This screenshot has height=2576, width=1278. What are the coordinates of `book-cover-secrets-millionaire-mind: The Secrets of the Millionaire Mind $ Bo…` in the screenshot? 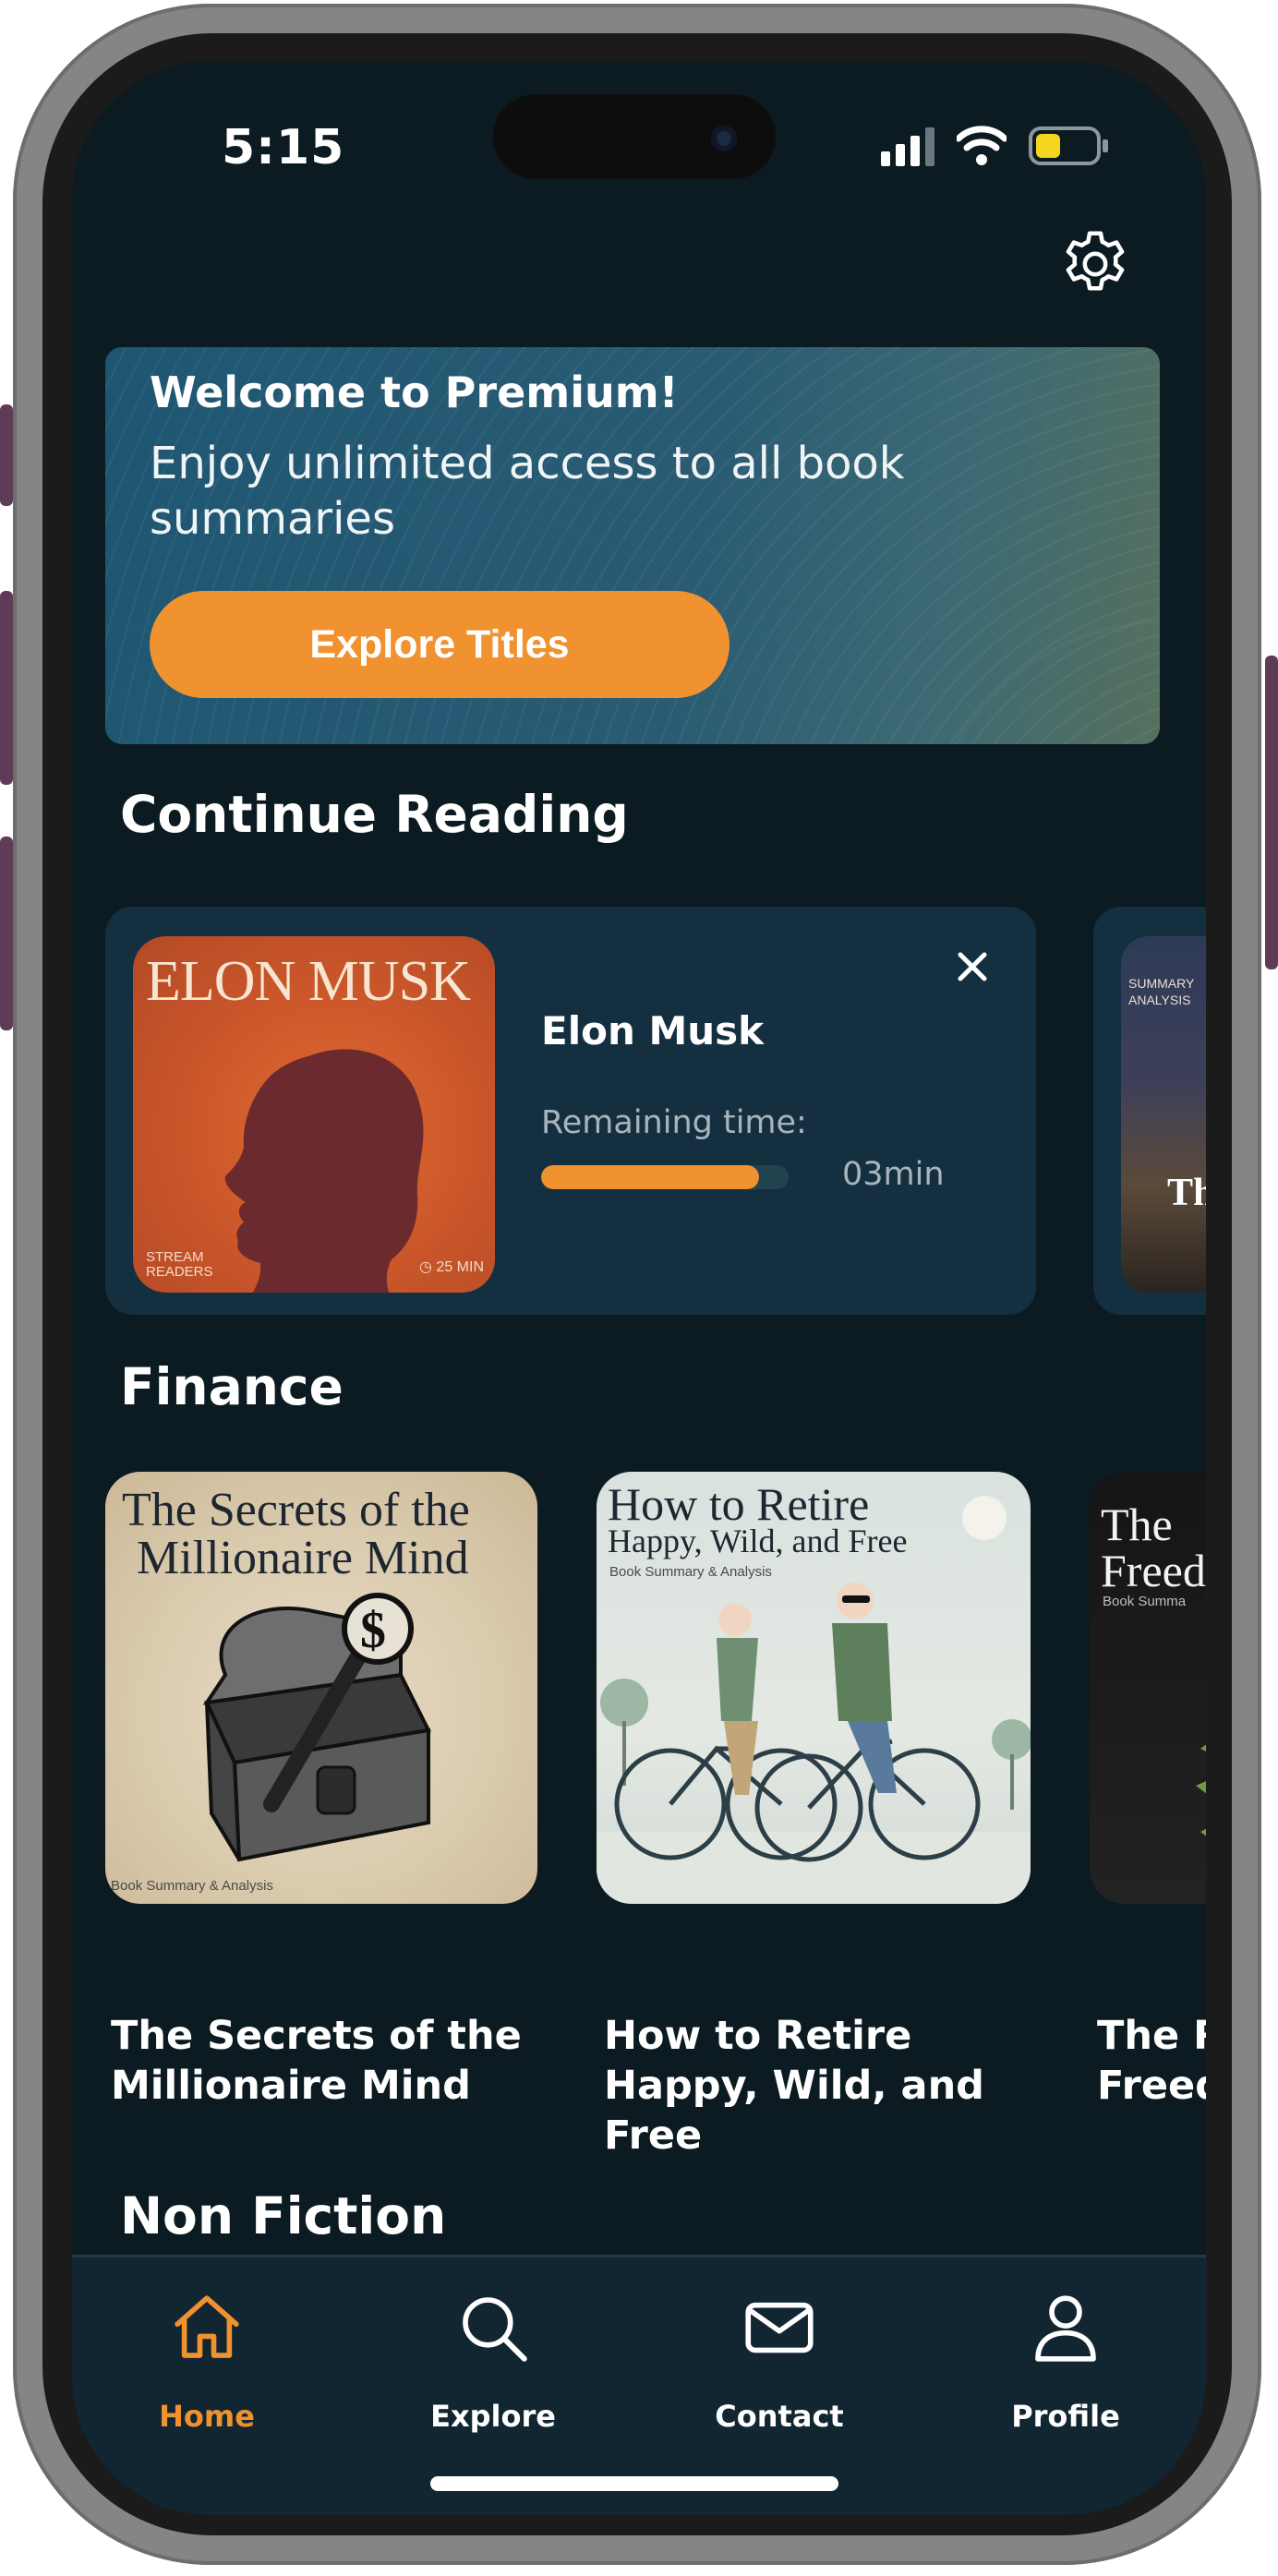 It's located at (321, 1688).